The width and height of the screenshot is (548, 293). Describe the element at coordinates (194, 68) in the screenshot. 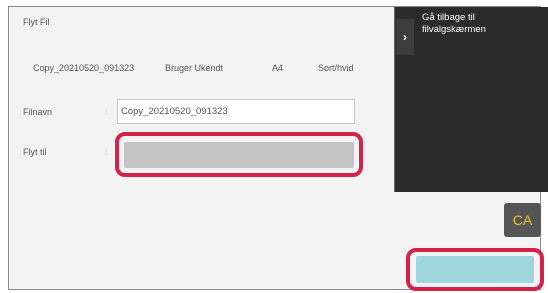

I see `file-info-user: Bruger Ukendt` at that location.